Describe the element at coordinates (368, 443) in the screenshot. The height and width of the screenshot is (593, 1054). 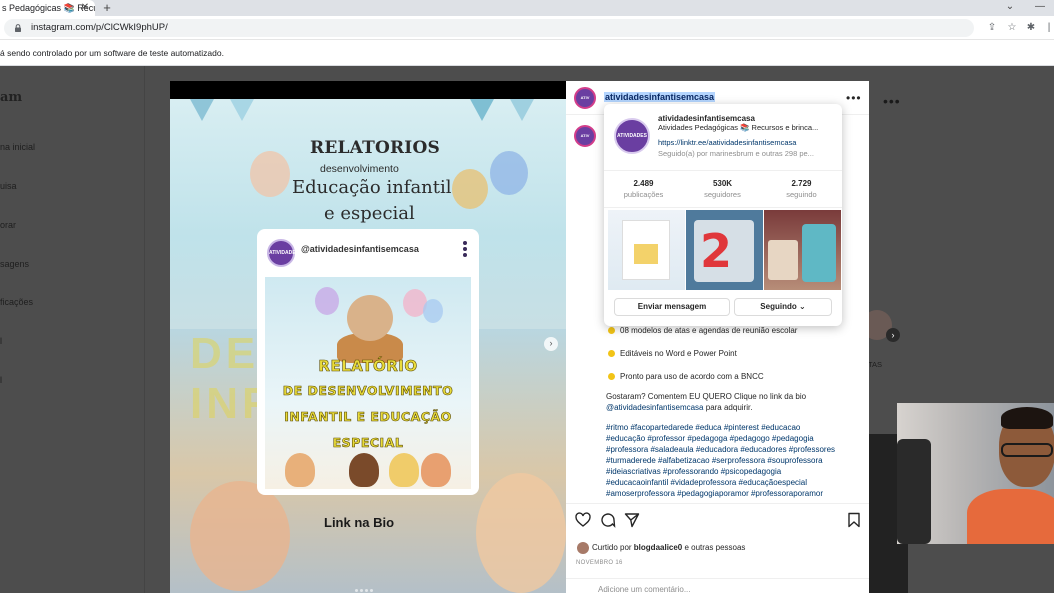
I see `card-title-4: ESPECIAL` at that location.